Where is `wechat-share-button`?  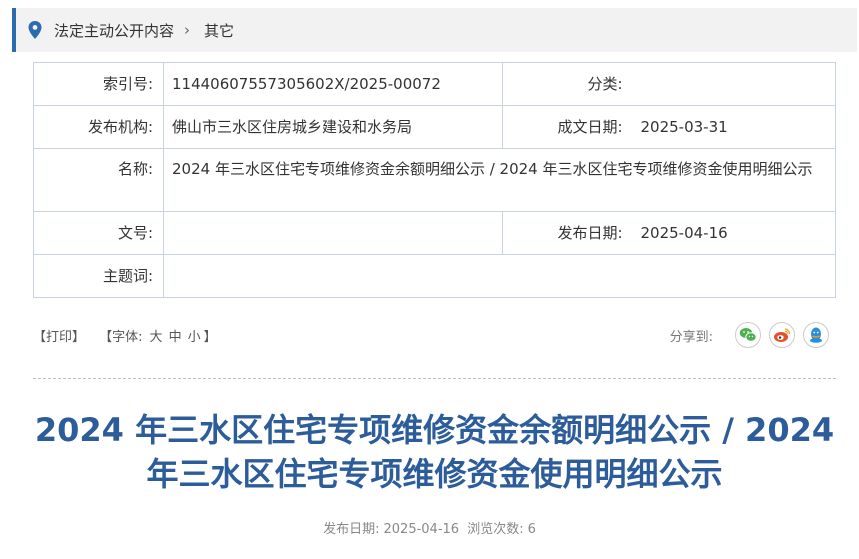
wechat-share-button is located at coordinates (748, 335).